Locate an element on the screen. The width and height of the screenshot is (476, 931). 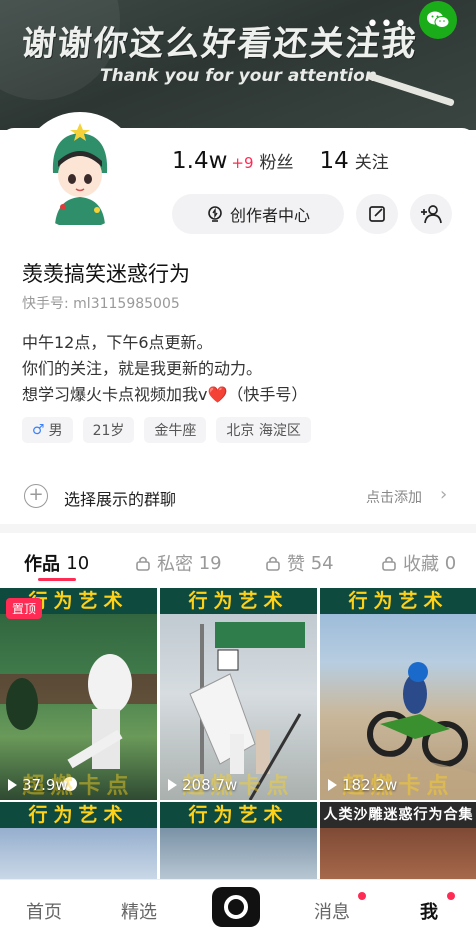
group-chat-add: 点击添加 is located at coordinates (394, 497).